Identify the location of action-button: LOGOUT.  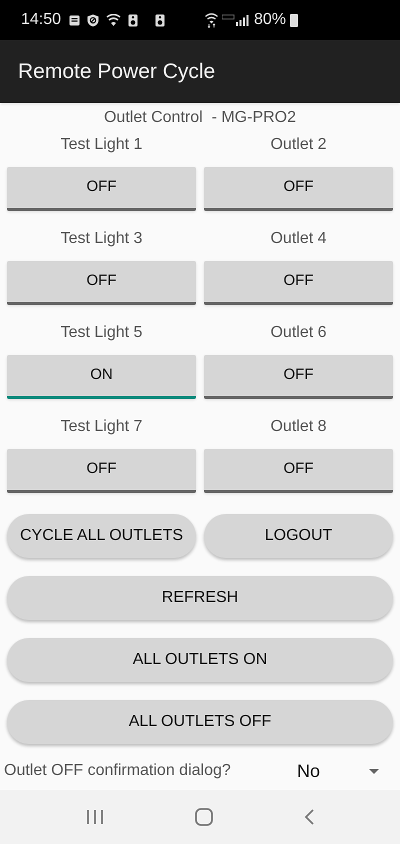
(298, 536).